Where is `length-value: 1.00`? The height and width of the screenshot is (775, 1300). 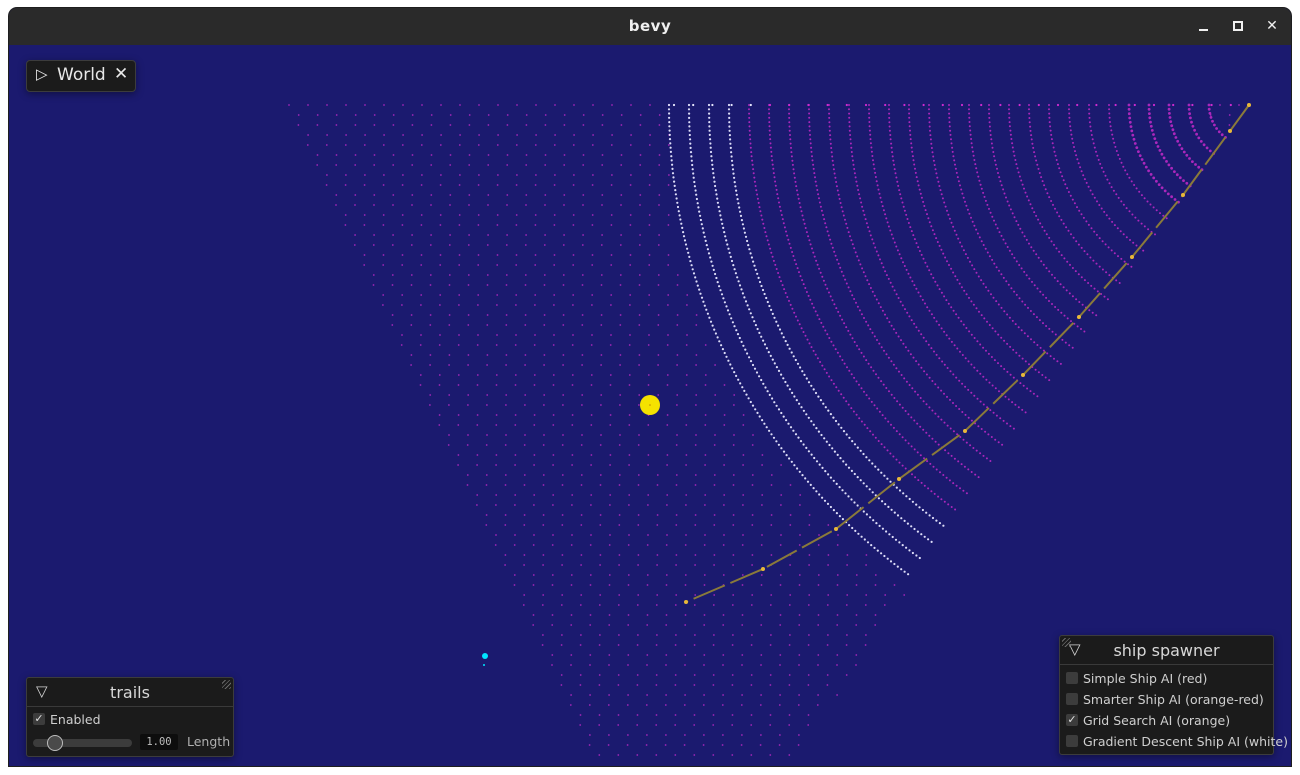
length-value: 1.00 is located at coordinates (159, 742).